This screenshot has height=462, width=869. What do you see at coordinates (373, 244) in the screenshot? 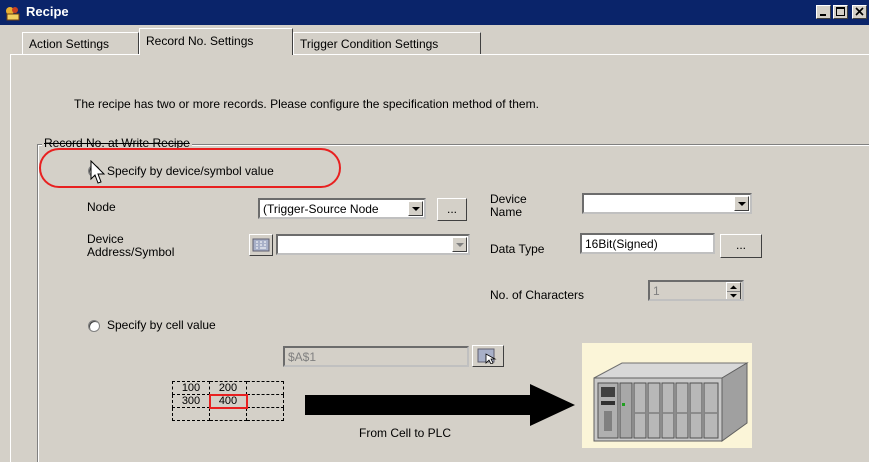
I see `device-address-select` at bounding box center [373, 244].